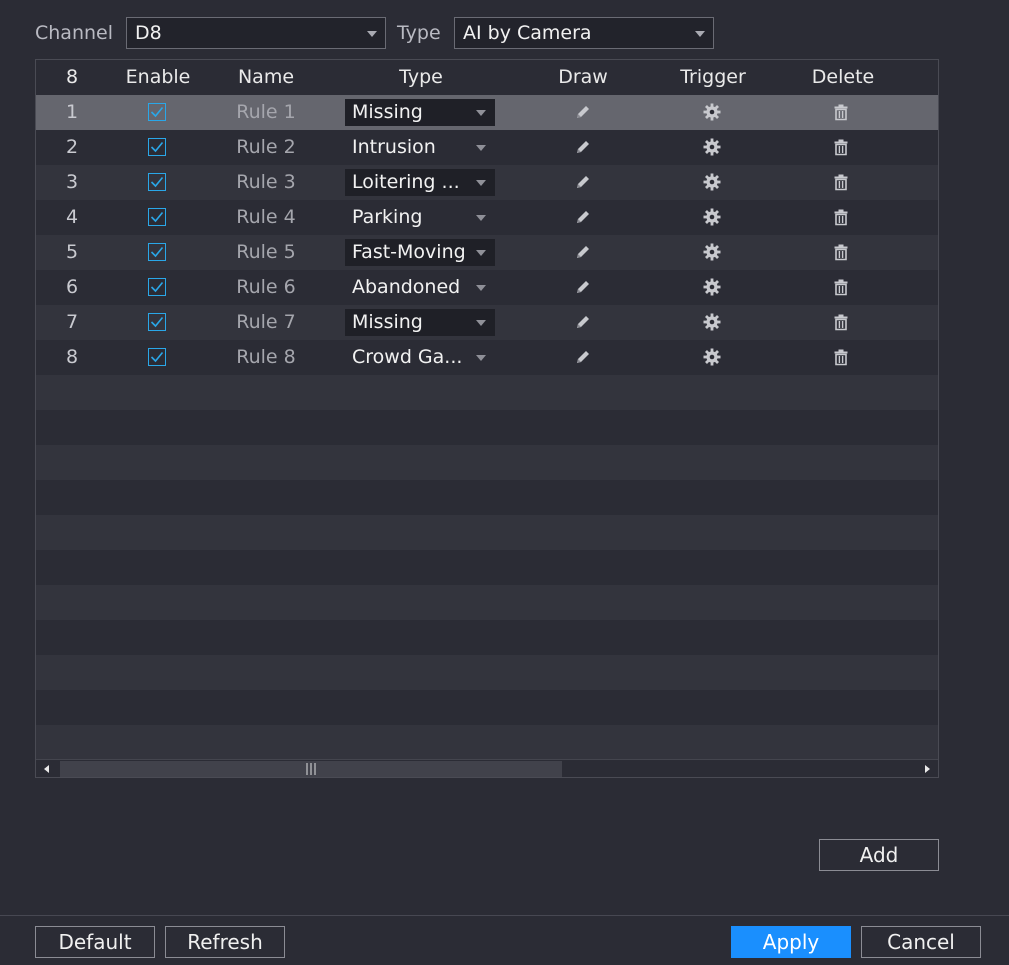  I want to click on table-row: 2 Rule 2 Intrusion, so click(487, 147).